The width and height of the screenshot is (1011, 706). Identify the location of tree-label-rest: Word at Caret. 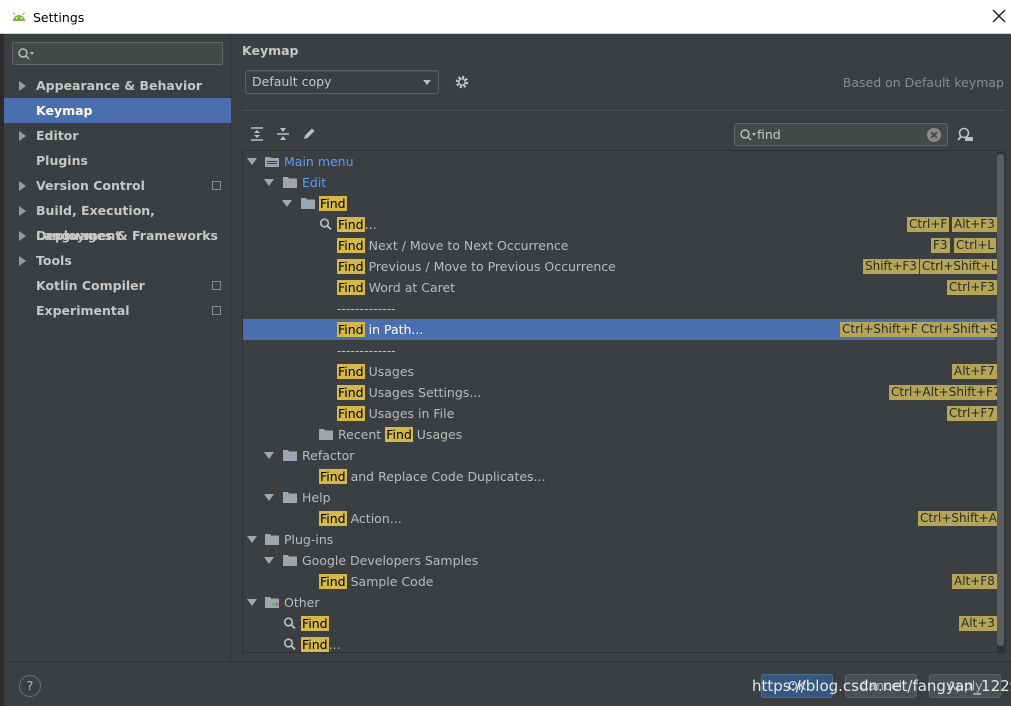
(410, 287).